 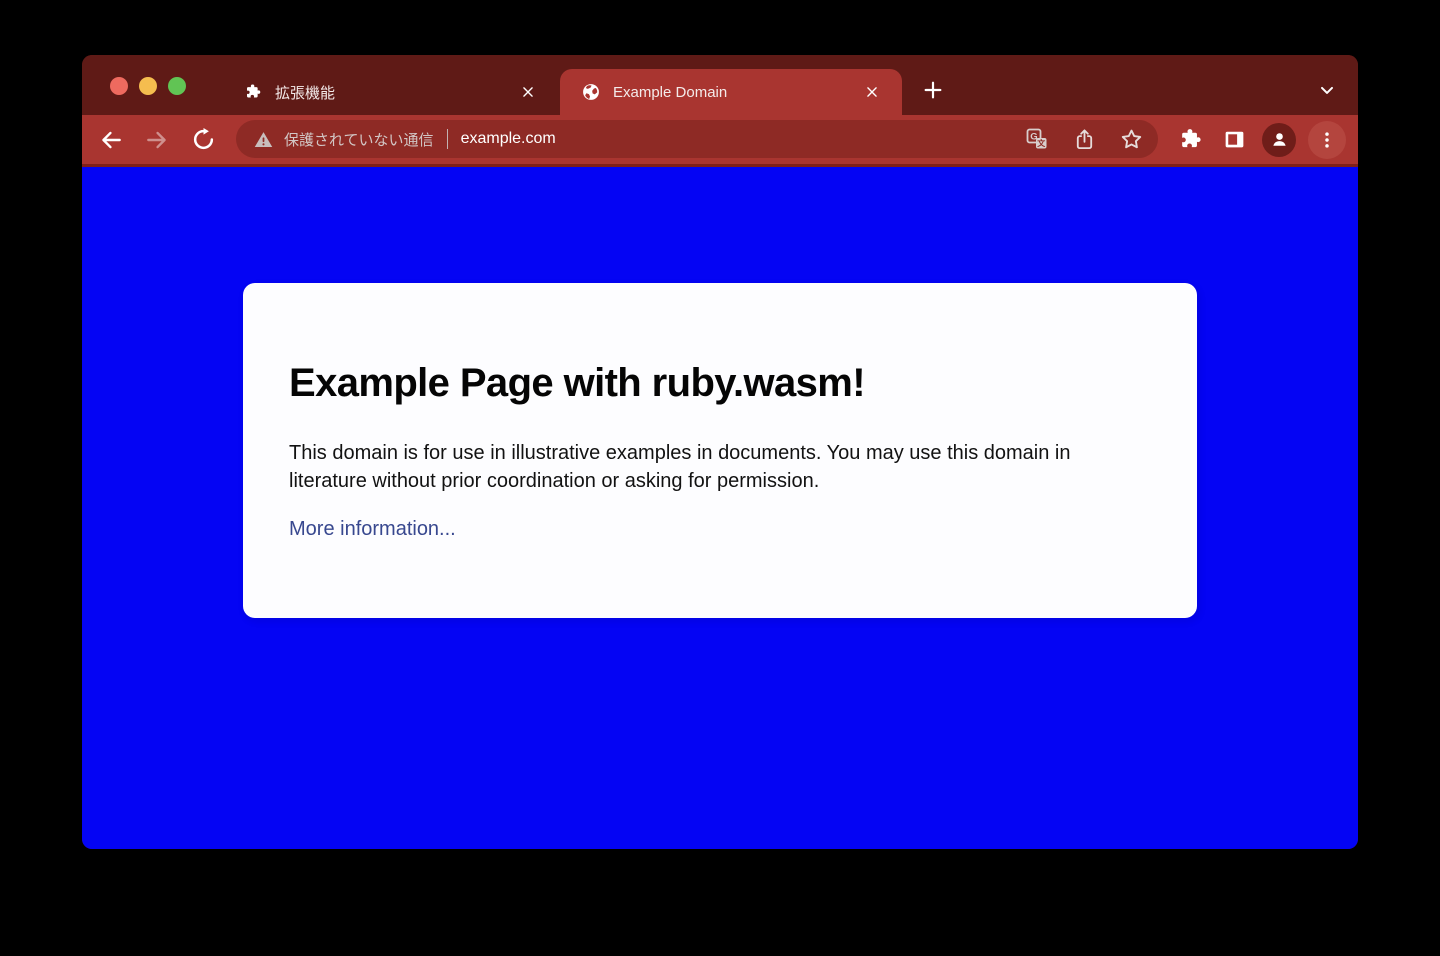 I want to click on page-heading: Example Page with ruby.wasm!, so click(x=577, y=383).